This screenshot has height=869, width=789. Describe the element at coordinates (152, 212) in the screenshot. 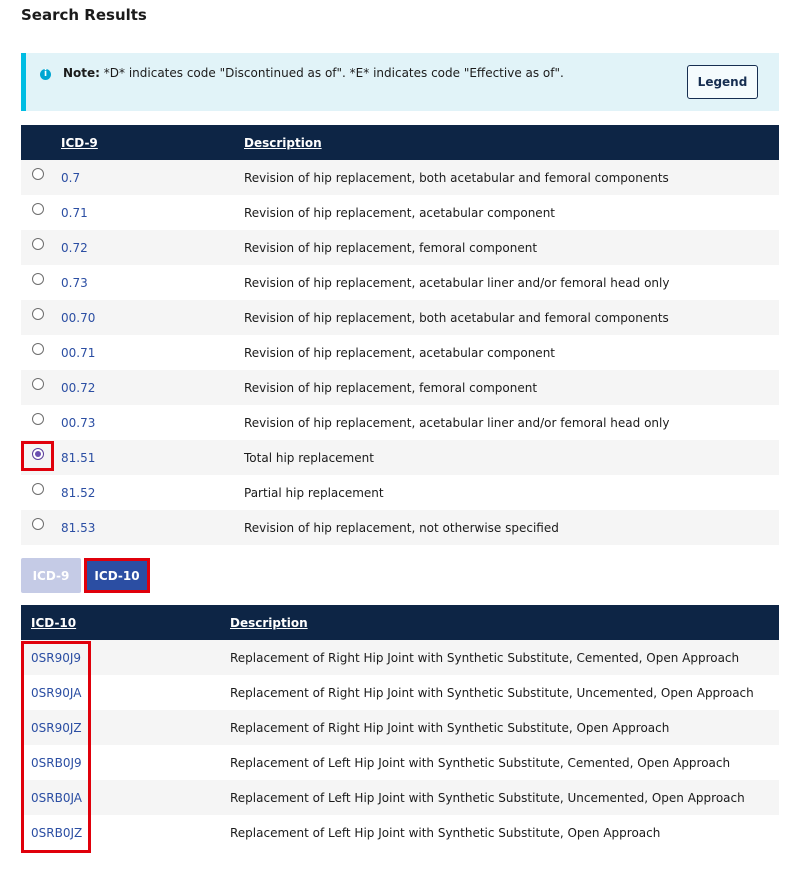

I see `code-cell: 0.71` at that location.